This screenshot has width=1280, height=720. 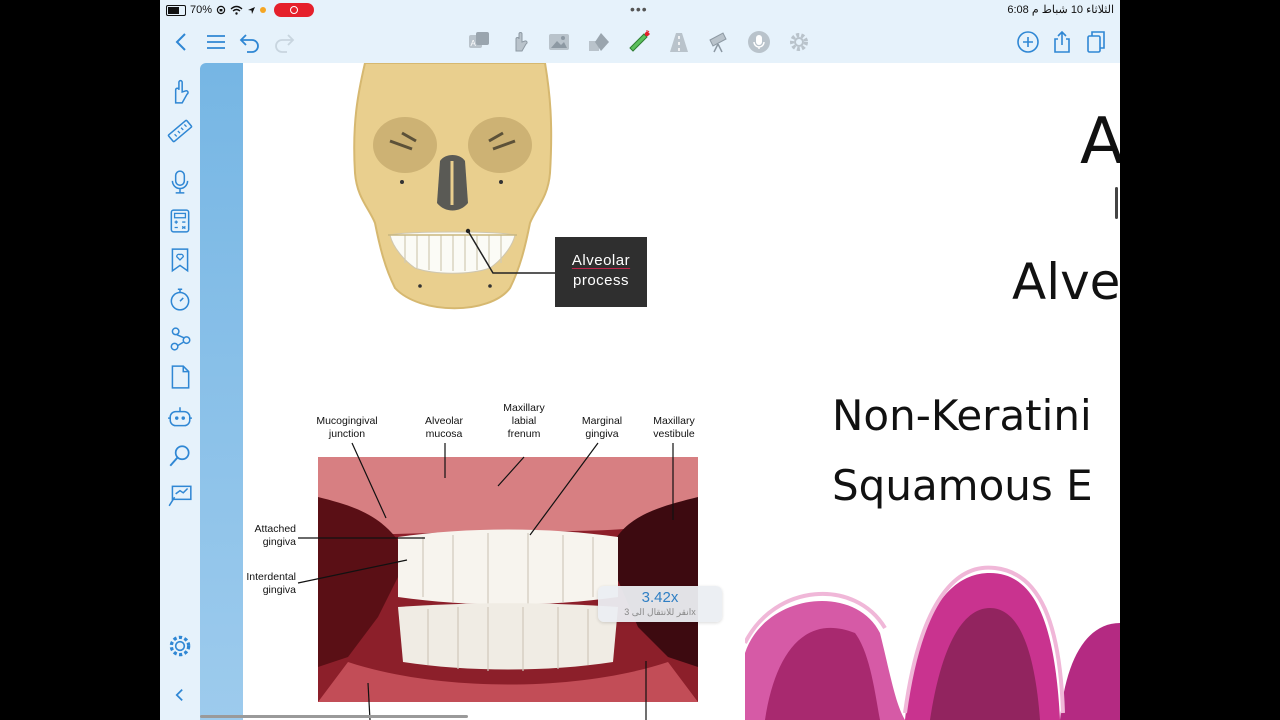 I want to click on alveolar-process-callout: Alveolar process, so click(x=601, y=272).